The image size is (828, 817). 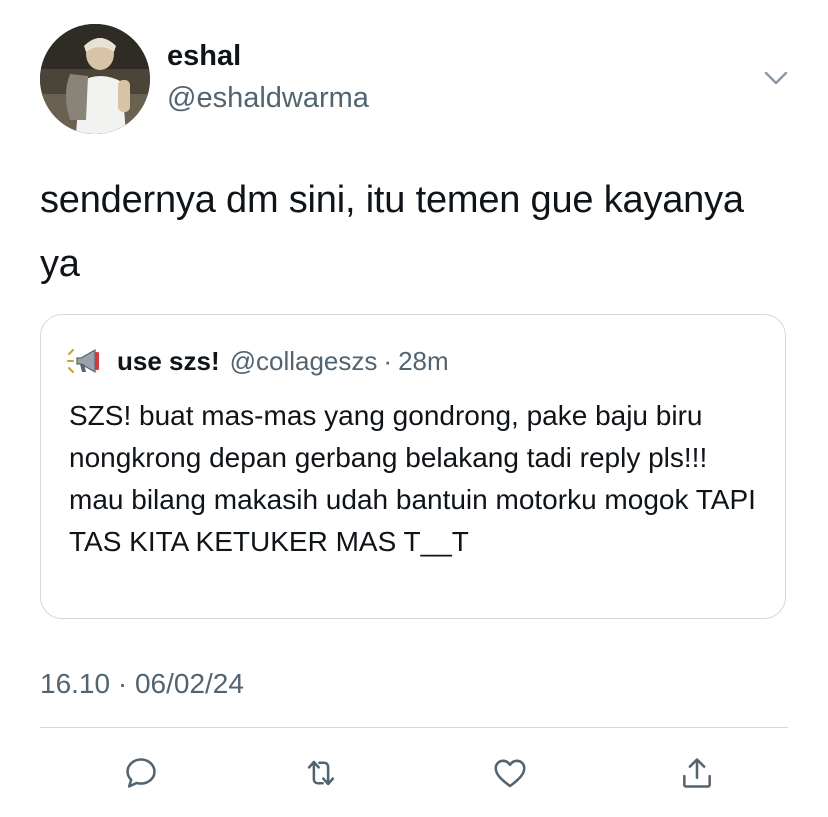 I want to click on avatar-photo, so click(x=95, y=79).